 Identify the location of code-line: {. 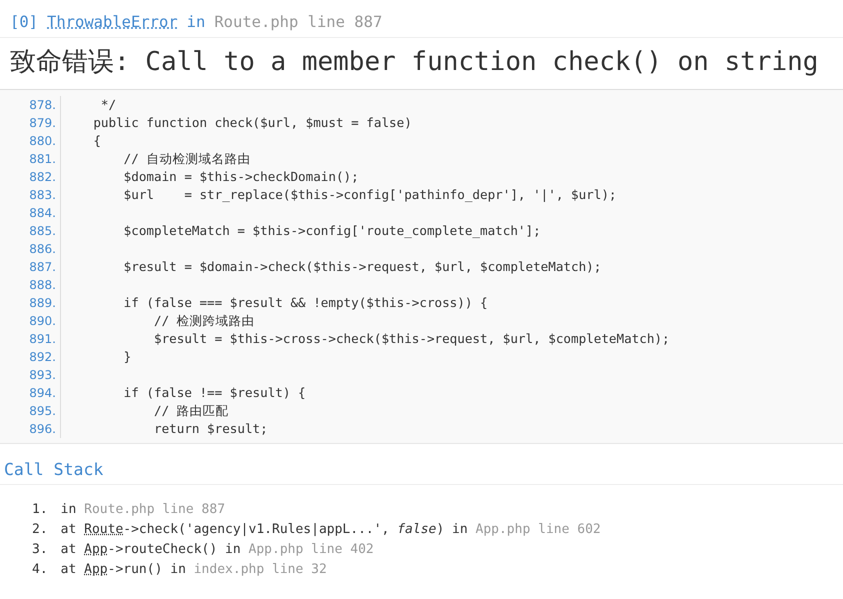
(96, 140).